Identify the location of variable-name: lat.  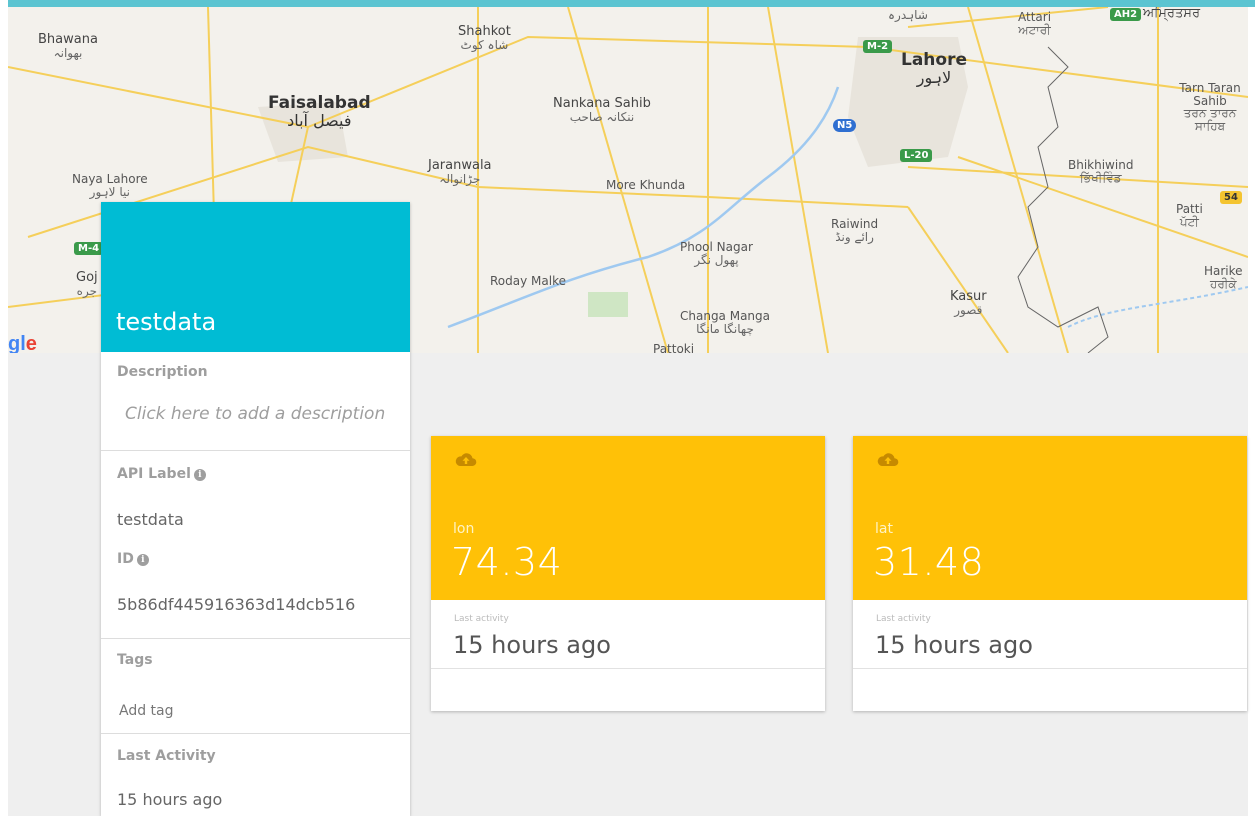
(884, 529).